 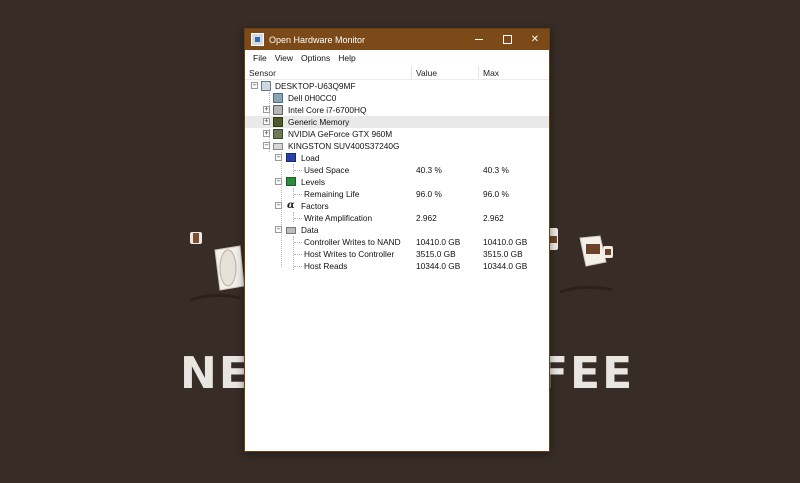 I want to click on sensor-row: Remaining Life 96.0 % 96.0 %, so click(x=397, y=194).